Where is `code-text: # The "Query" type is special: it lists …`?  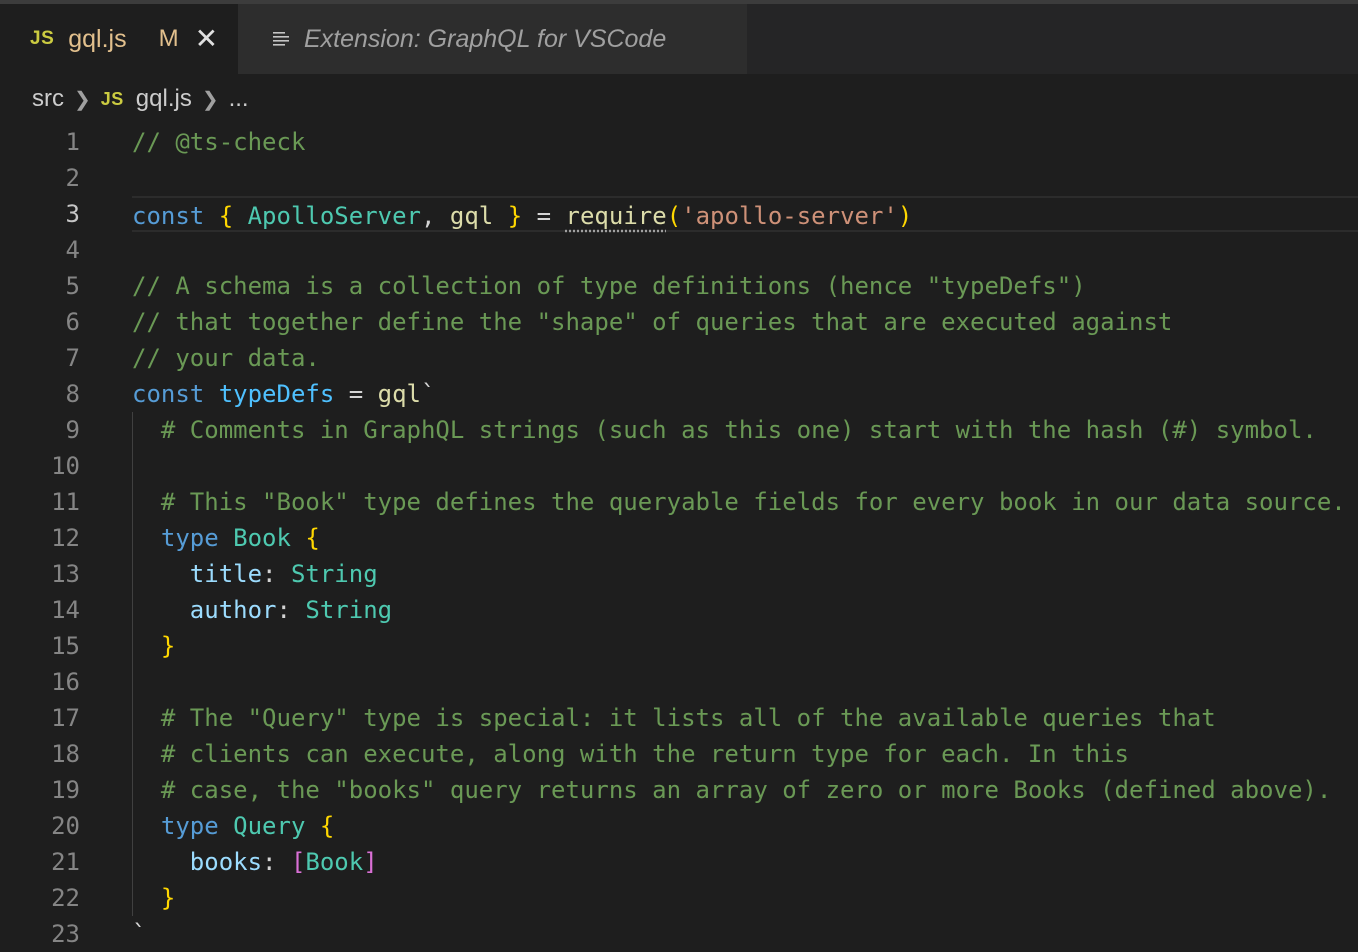
code-text: # The "Query" type is special: it lists … is located at coordinates (745, 718).